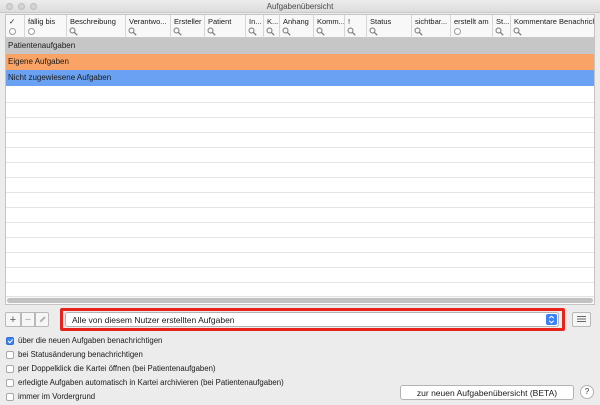  I want to click on horizontal-scrollbar, so click(300, 300).